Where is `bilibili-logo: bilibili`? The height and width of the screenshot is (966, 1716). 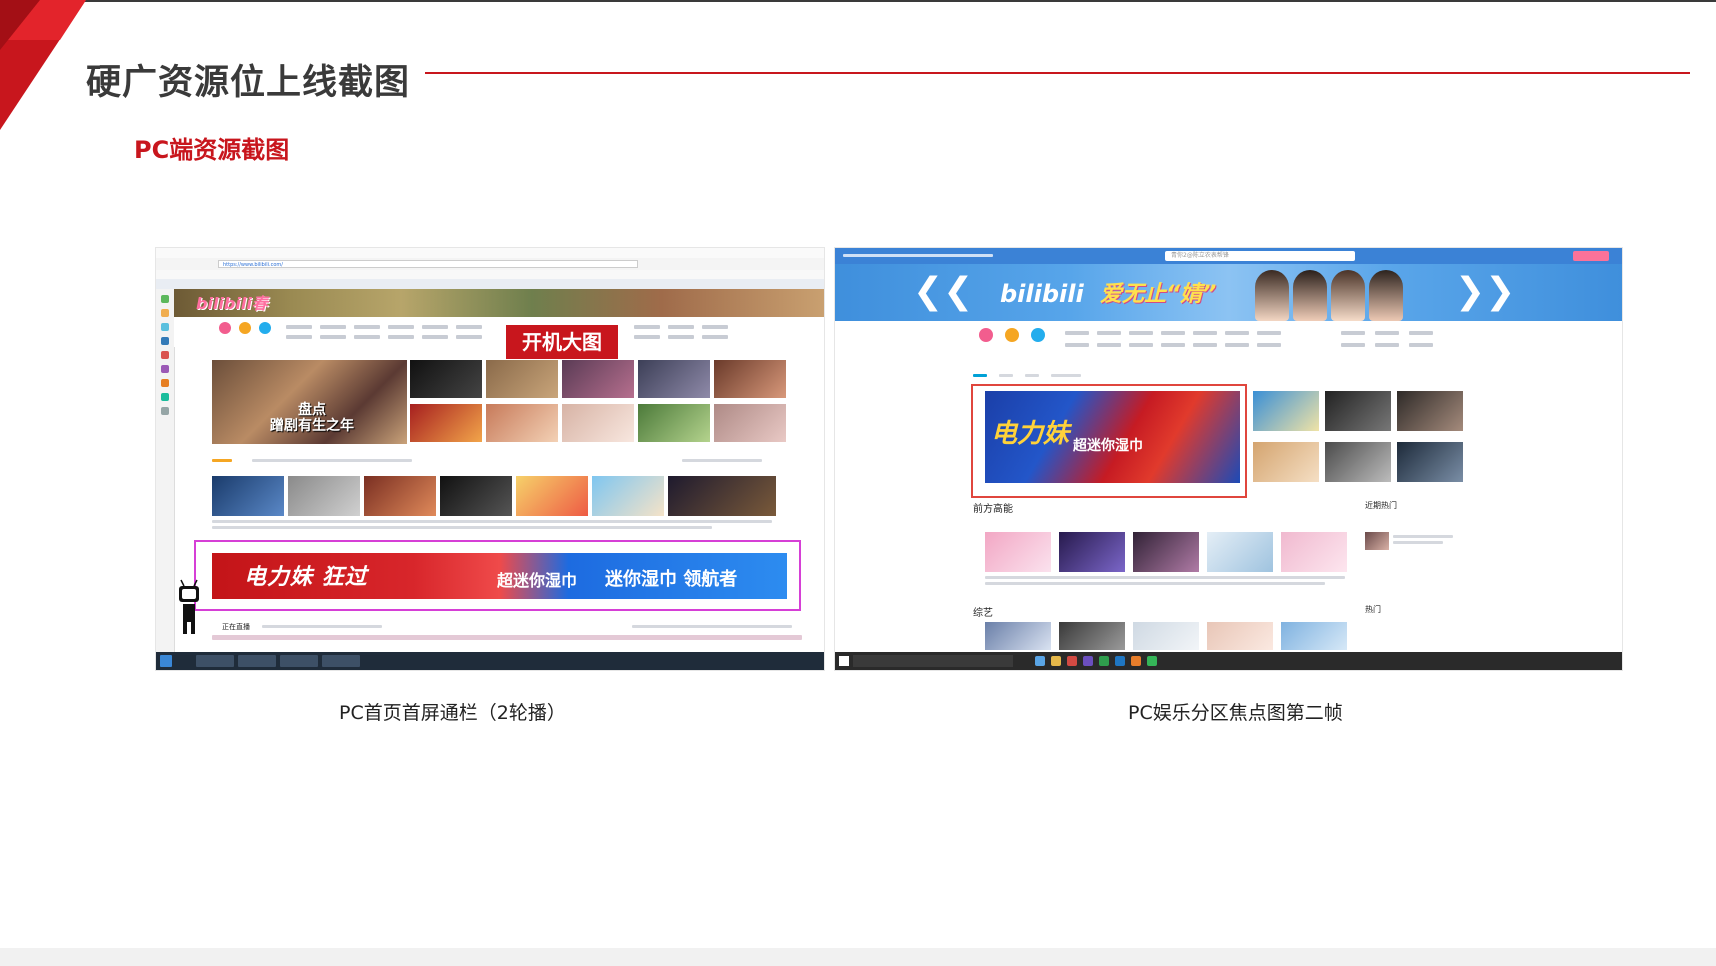
bilibili-logo: bilibili is located at coordinates (1042, 294).